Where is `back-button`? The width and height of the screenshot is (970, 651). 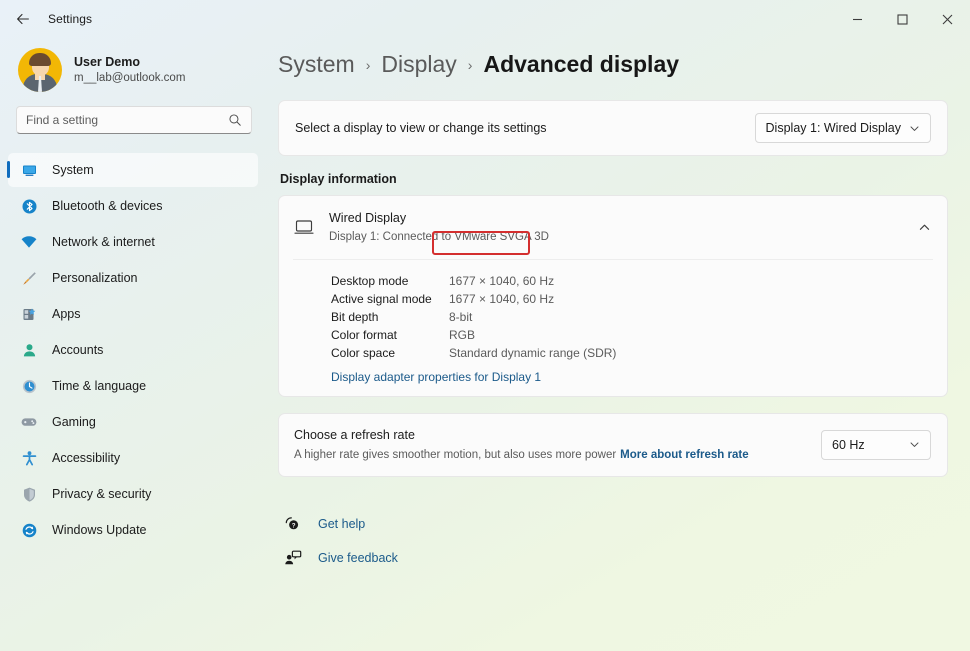
back-button is located at coordinates (23, 19).